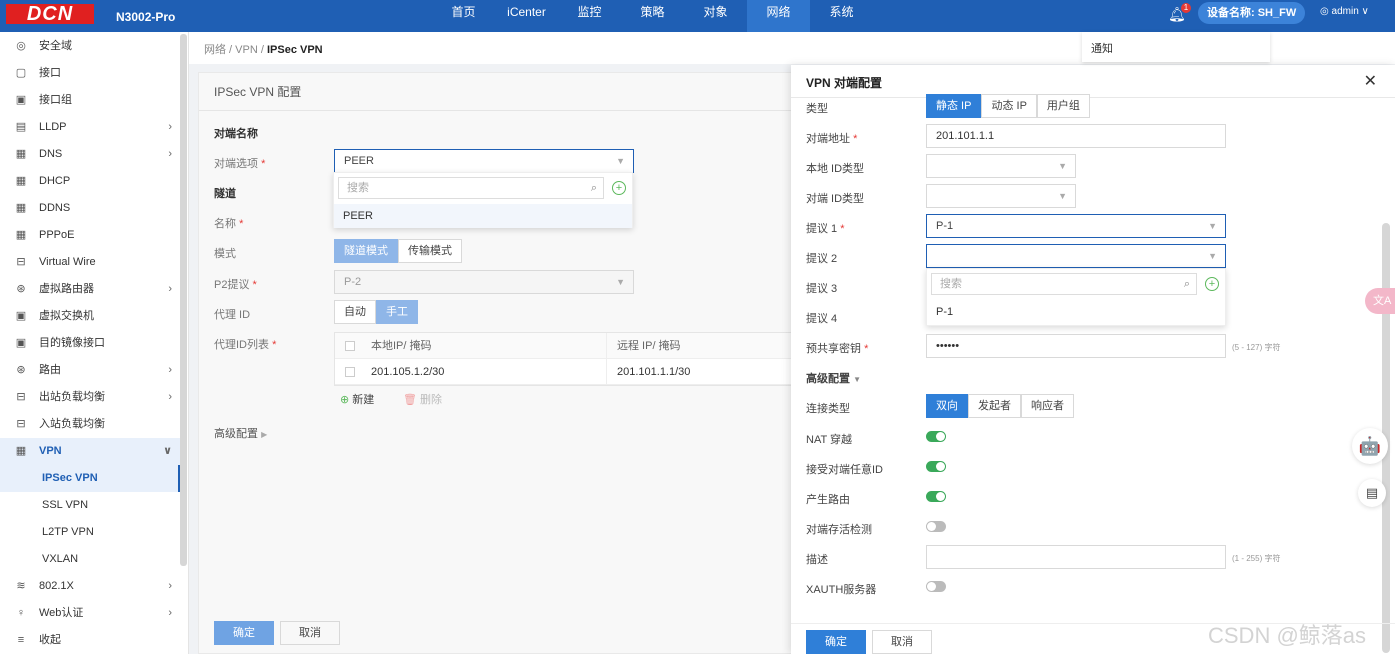  Describe the element at coordinates (564, 372) in the screenshot. I see `table-row: 201.105.1.2/30 201.101.1.1/30` at that location.